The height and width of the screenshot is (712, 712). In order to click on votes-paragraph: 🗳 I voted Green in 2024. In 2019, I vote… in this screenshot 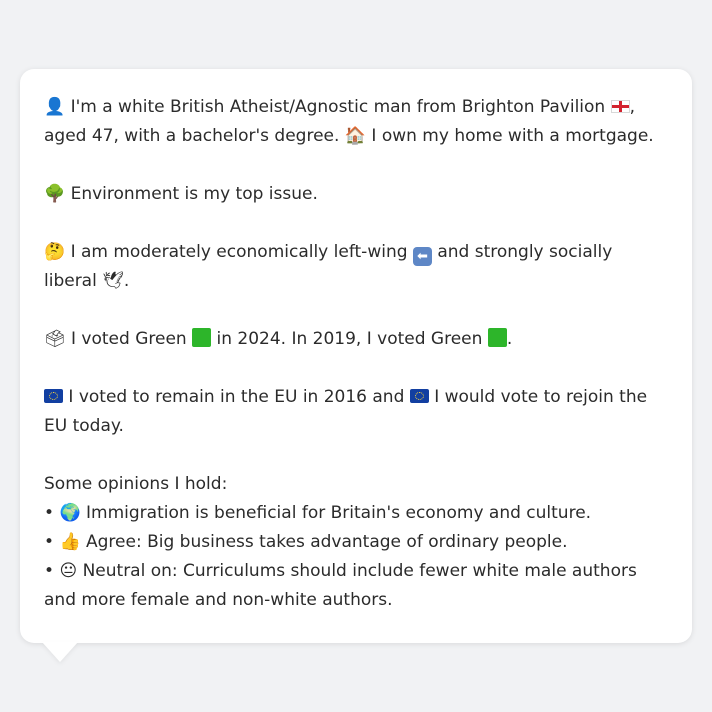, I will do `click(356, 339)`.